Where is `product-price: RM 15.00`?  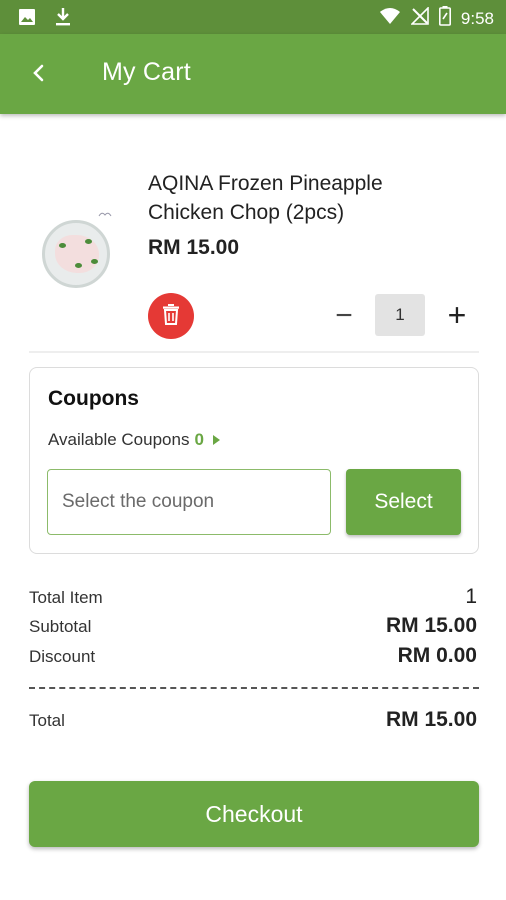
product-price: RM 15.00 is located at coordinates (194, 247).